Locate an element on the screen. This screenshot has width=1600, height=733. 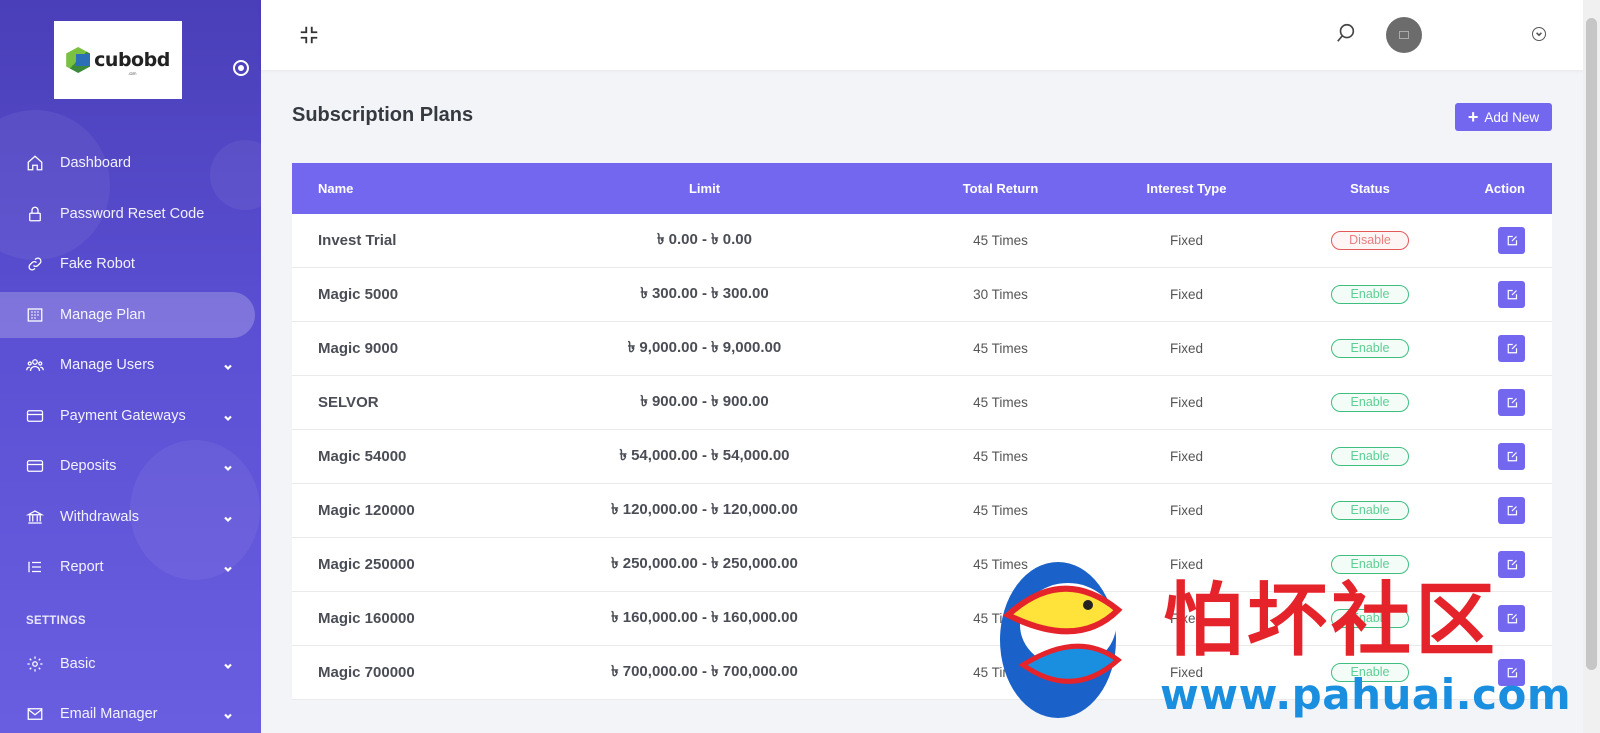
sidebar-item-label: Password Reset Code is located at coordinates (132, 213).